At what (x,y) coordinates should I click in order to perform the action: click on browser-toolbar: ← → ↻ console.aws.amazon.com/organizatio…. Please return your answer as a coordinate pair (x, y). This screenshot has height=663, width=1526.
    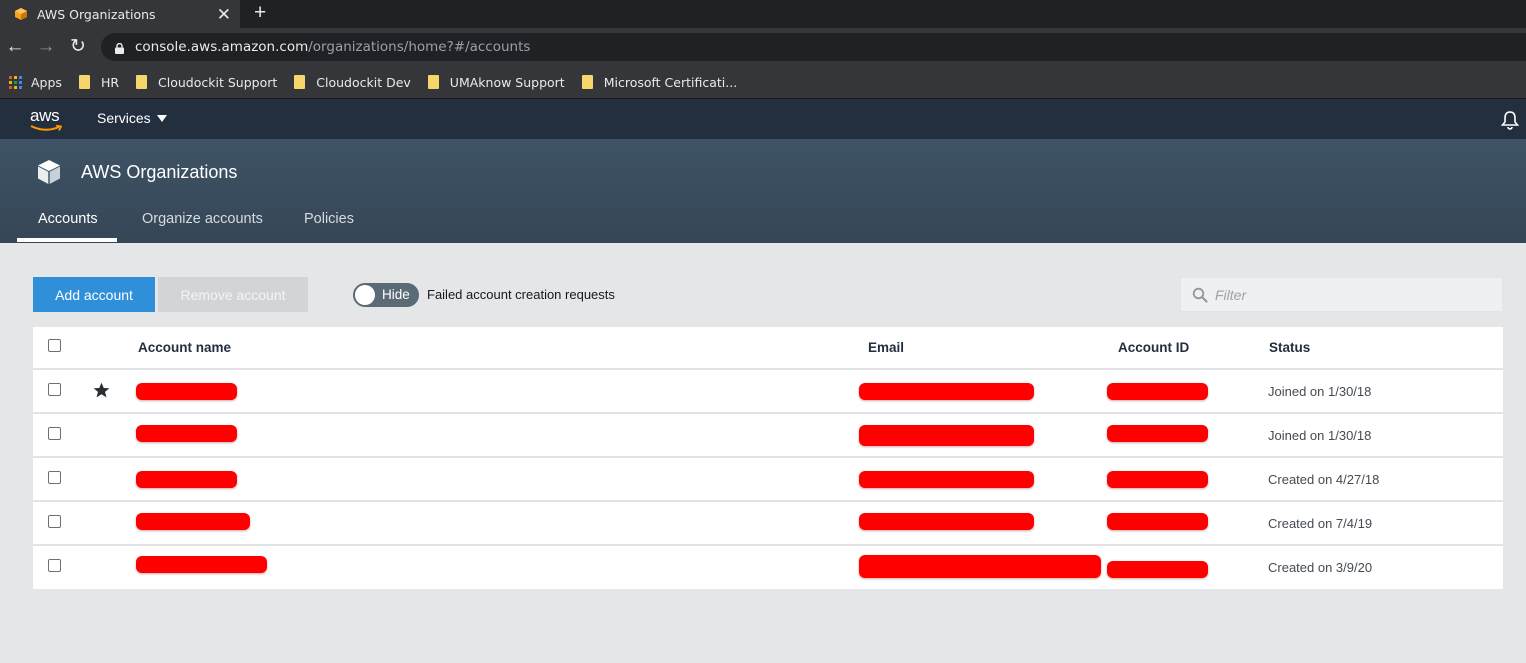
    Looking at the image, I should click on (763, 47).